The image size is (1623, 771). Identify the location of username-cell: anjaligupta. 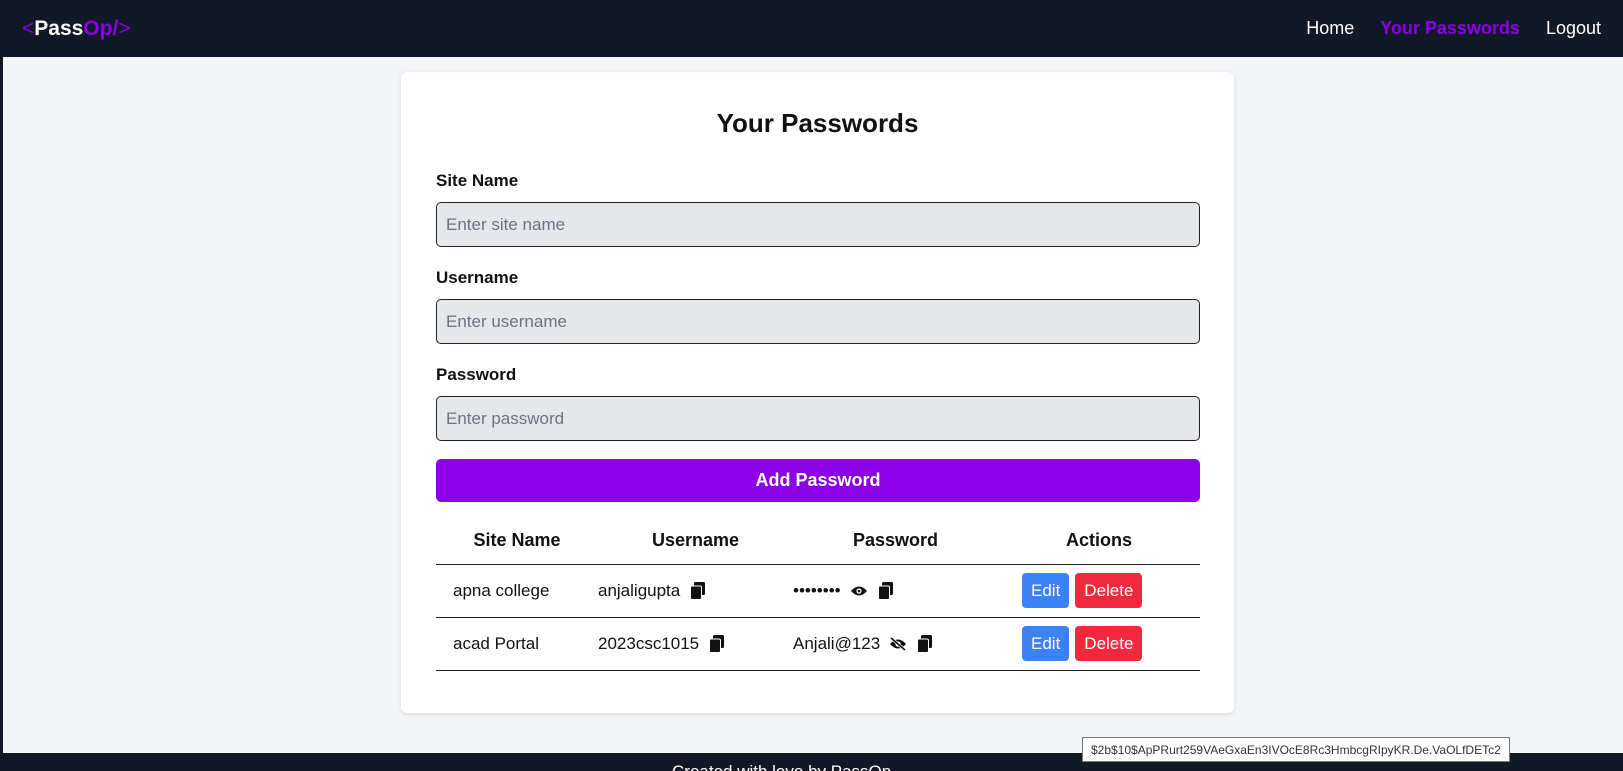
(695, 591).